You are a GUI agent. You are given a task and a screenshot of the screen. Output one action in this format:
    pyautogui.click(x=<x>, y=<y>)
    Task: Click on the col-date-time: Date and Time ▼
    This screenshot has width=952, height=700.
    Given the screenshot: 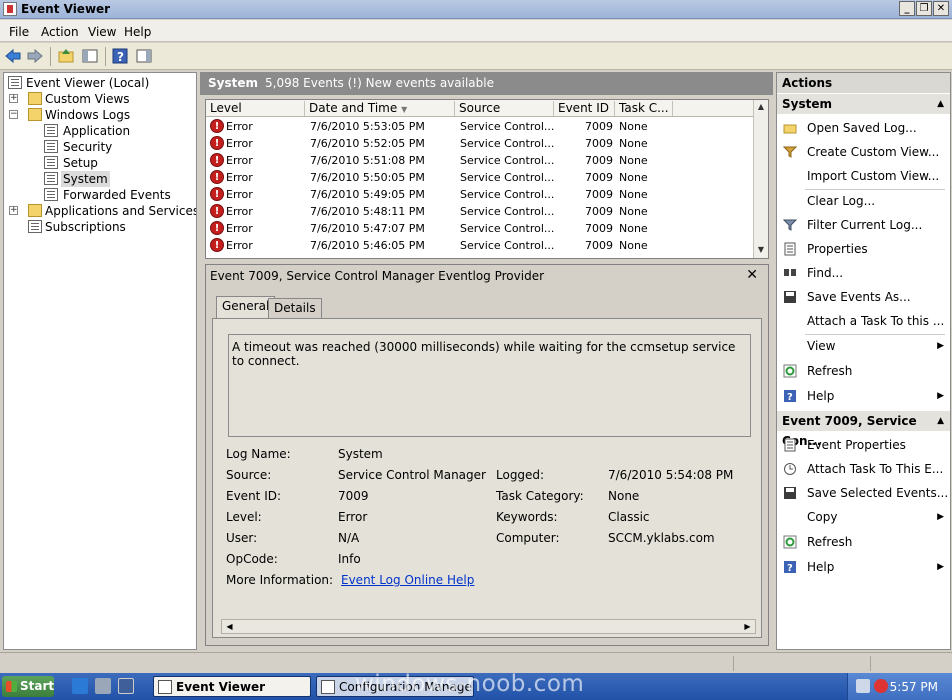 What is the action you would take?
    pyautogui.click(x=380, y=108)
    